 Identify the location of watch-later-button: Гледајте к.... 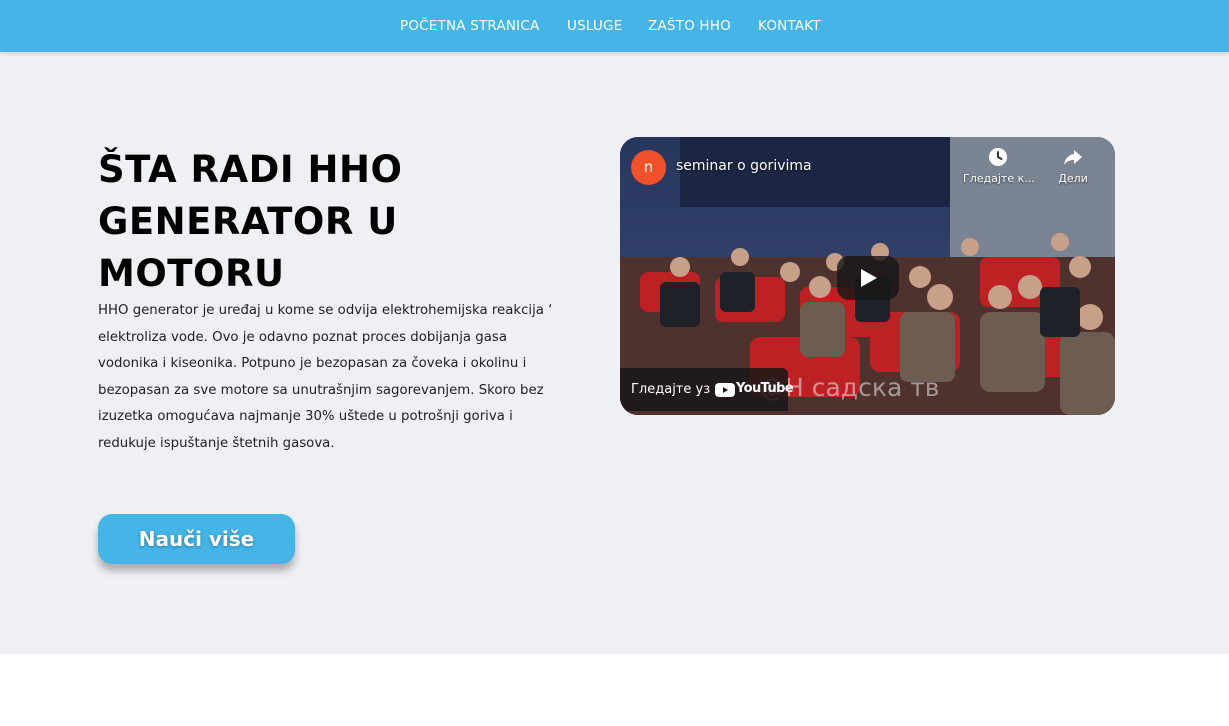
(999, 166).